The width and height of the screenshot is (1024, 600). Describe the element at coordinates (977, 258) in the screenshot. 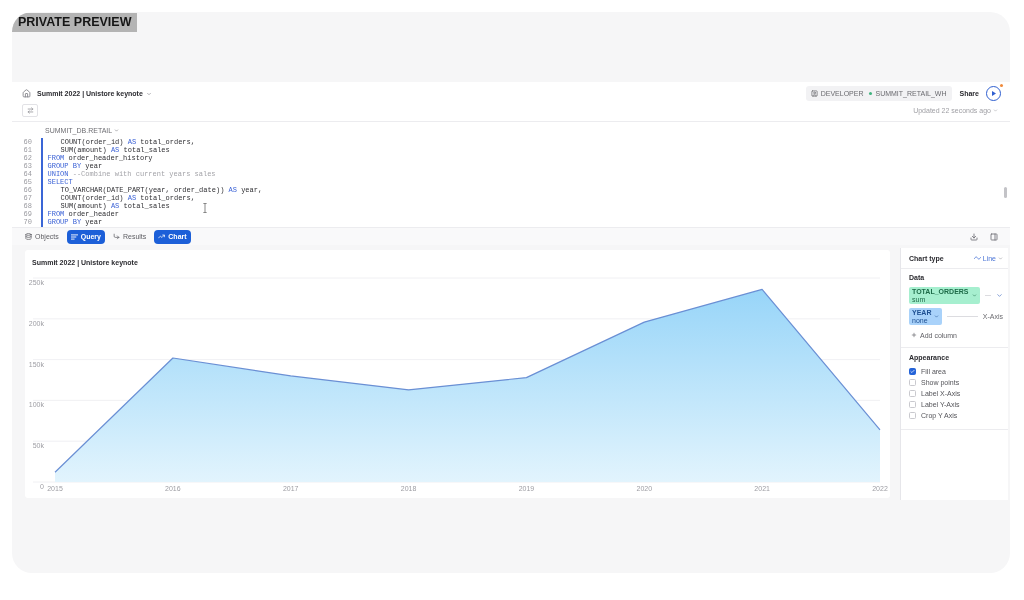

I see `wave-icon` at that location.